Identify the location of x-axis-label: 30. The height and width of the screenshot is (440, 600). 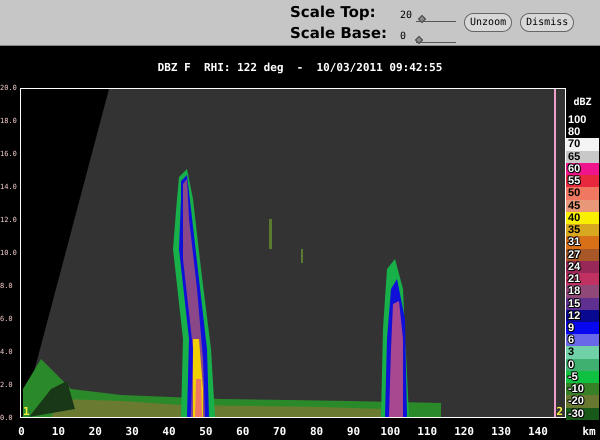
(132, 431).